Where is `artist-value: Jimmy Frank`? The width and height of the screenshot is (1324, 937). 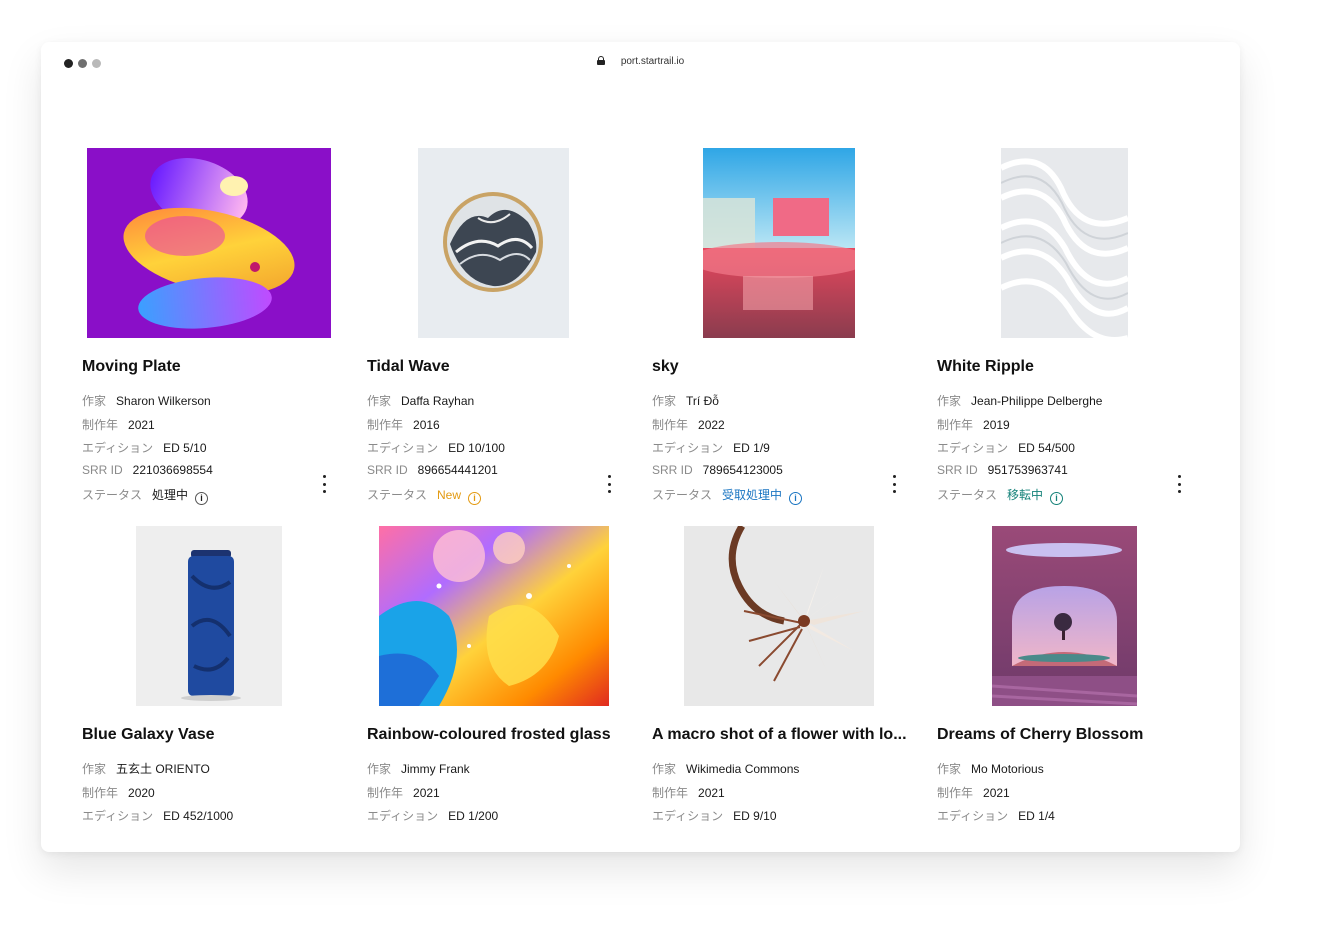 artist-value: Jimmy Frank is located at coordinates (435, 769).